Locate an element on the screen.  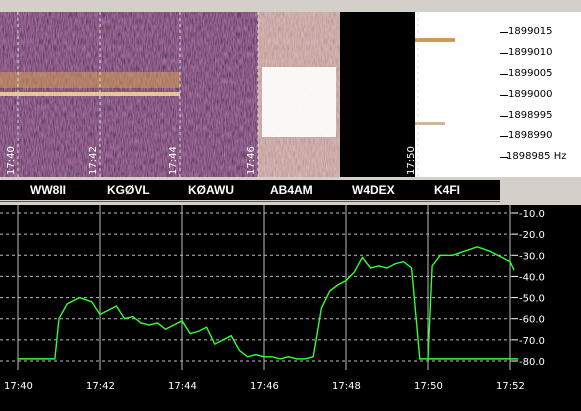
x-tick-label: 17:44 is located at coordinates (182, 386).